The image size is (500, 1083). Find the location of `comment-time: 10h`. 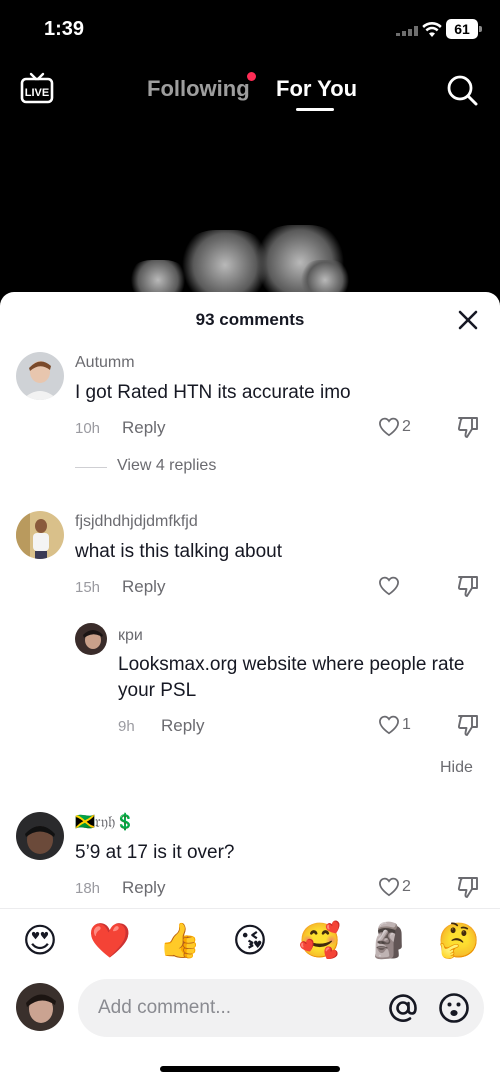

comment-time: 10h is located at coordinates (88, 428).